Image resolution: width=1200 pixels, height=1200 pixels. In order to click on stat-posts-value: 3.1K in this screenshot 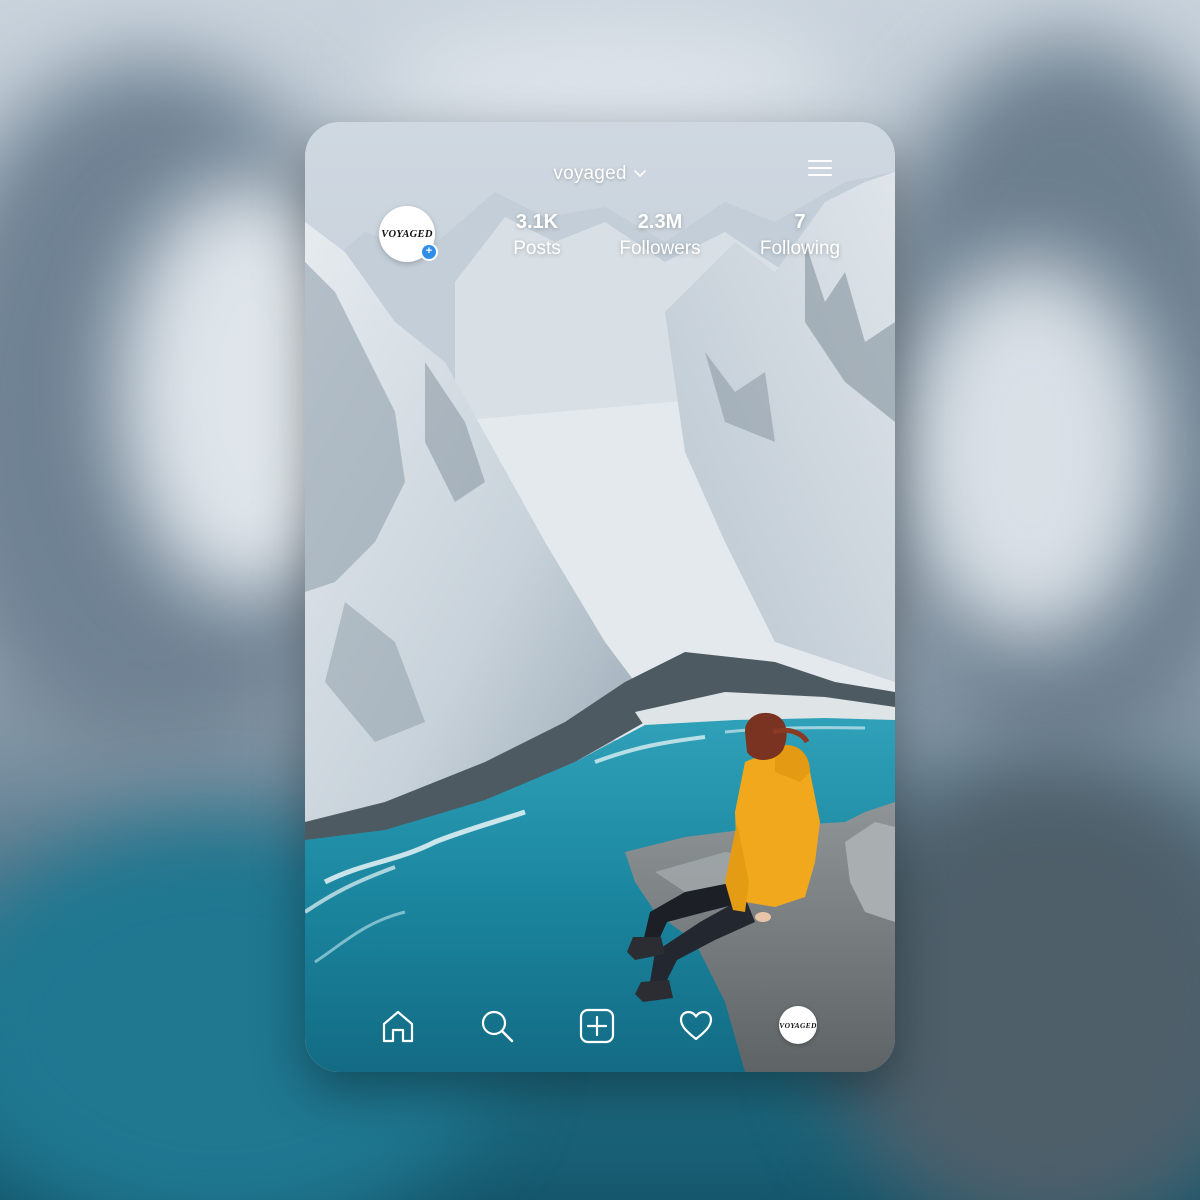, I will do `click(537, 222)`.